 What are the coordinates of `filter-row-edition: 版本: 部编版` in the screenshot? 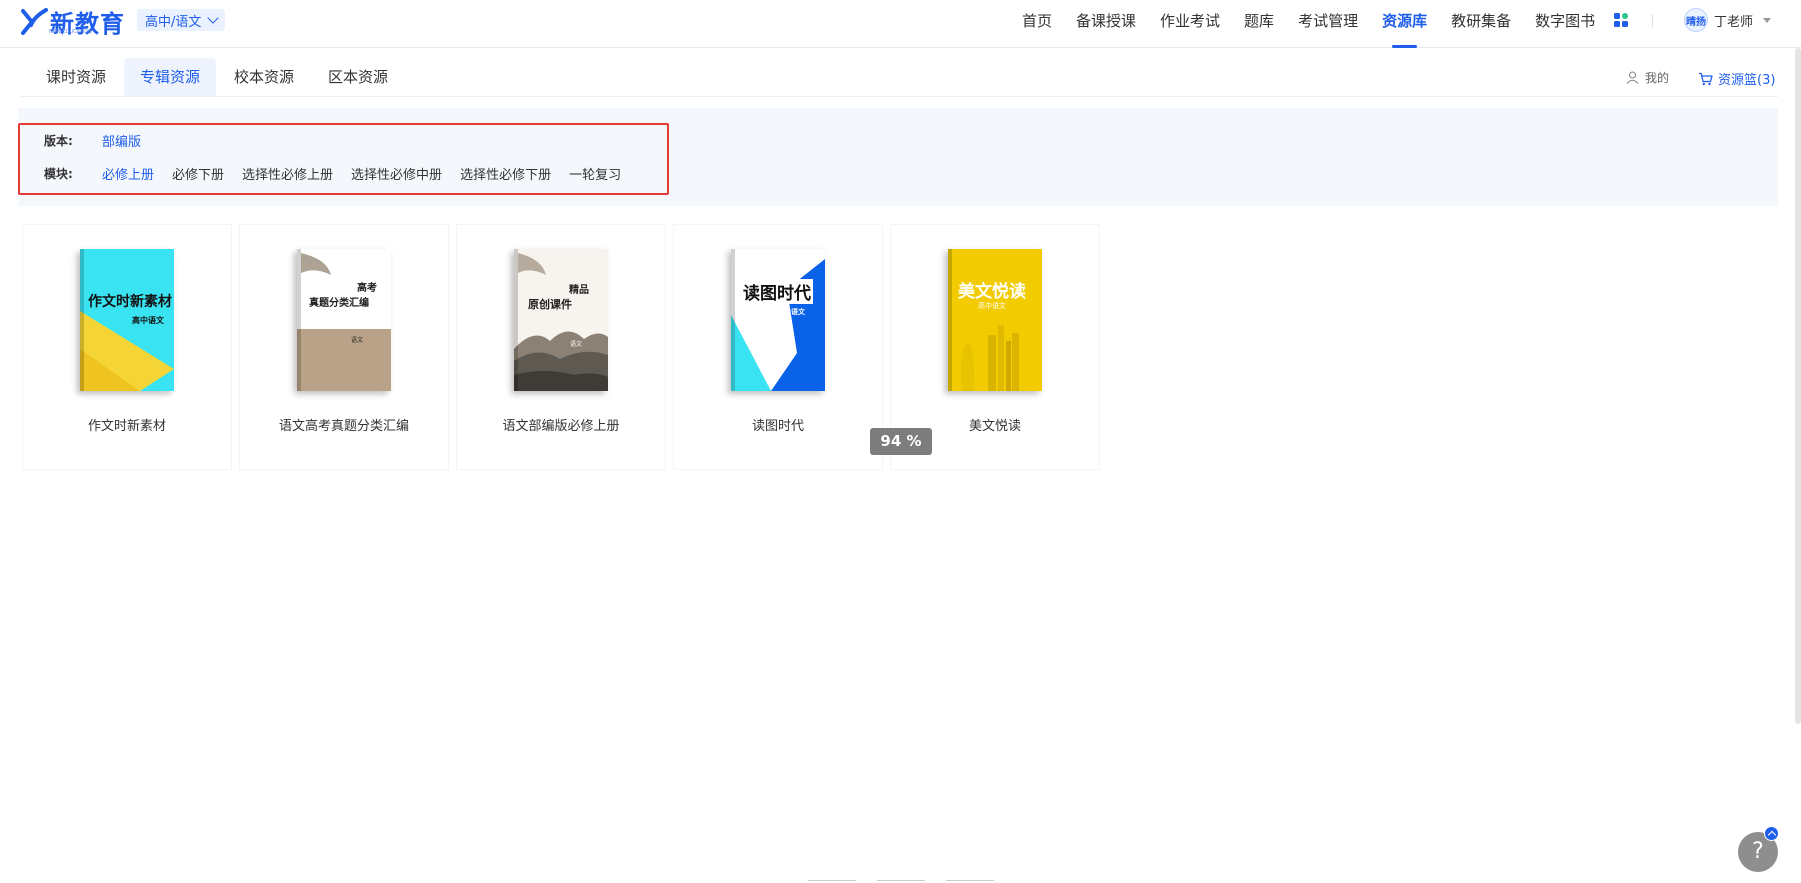 It's located at (101, 140).